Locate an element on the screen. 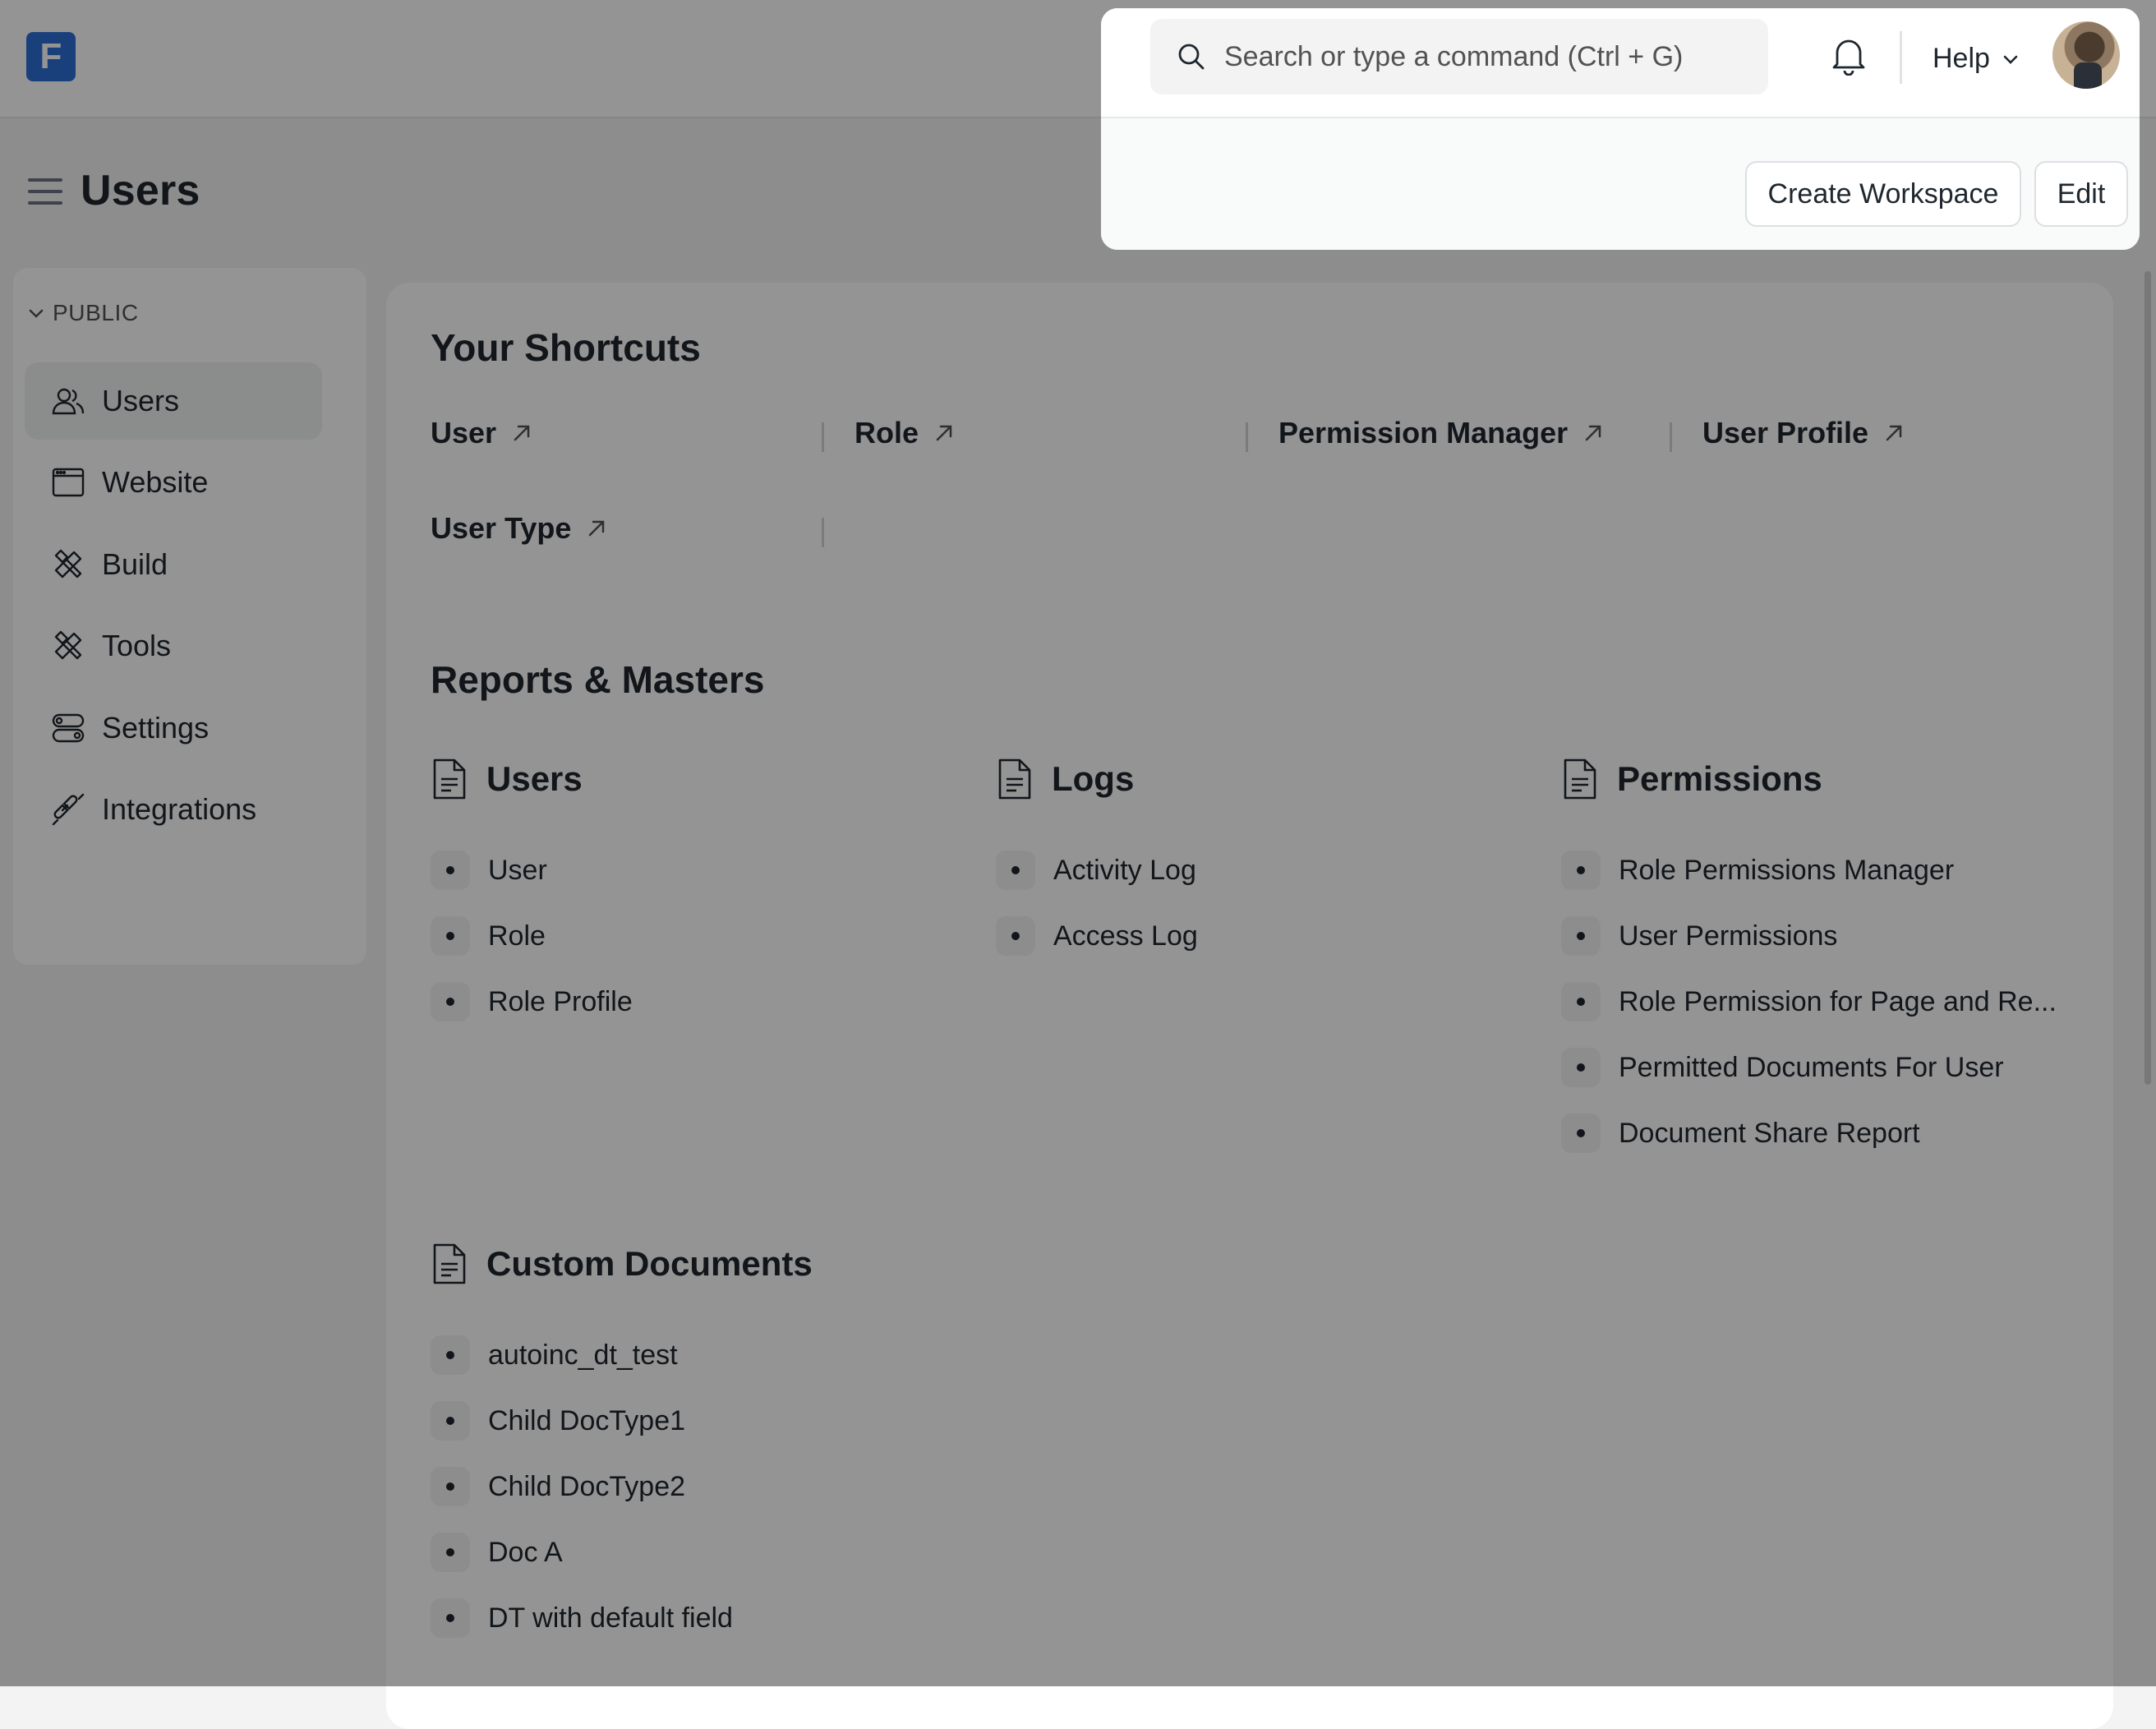 The width and height of the screenshot is (2156, 1729). link-role: Role is located at coordinates (488, 936).